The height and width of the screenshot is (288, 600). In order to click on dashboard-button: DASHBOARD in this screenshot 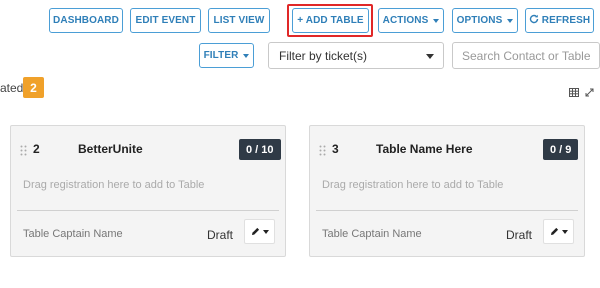, I will do `click(86, 20)`.